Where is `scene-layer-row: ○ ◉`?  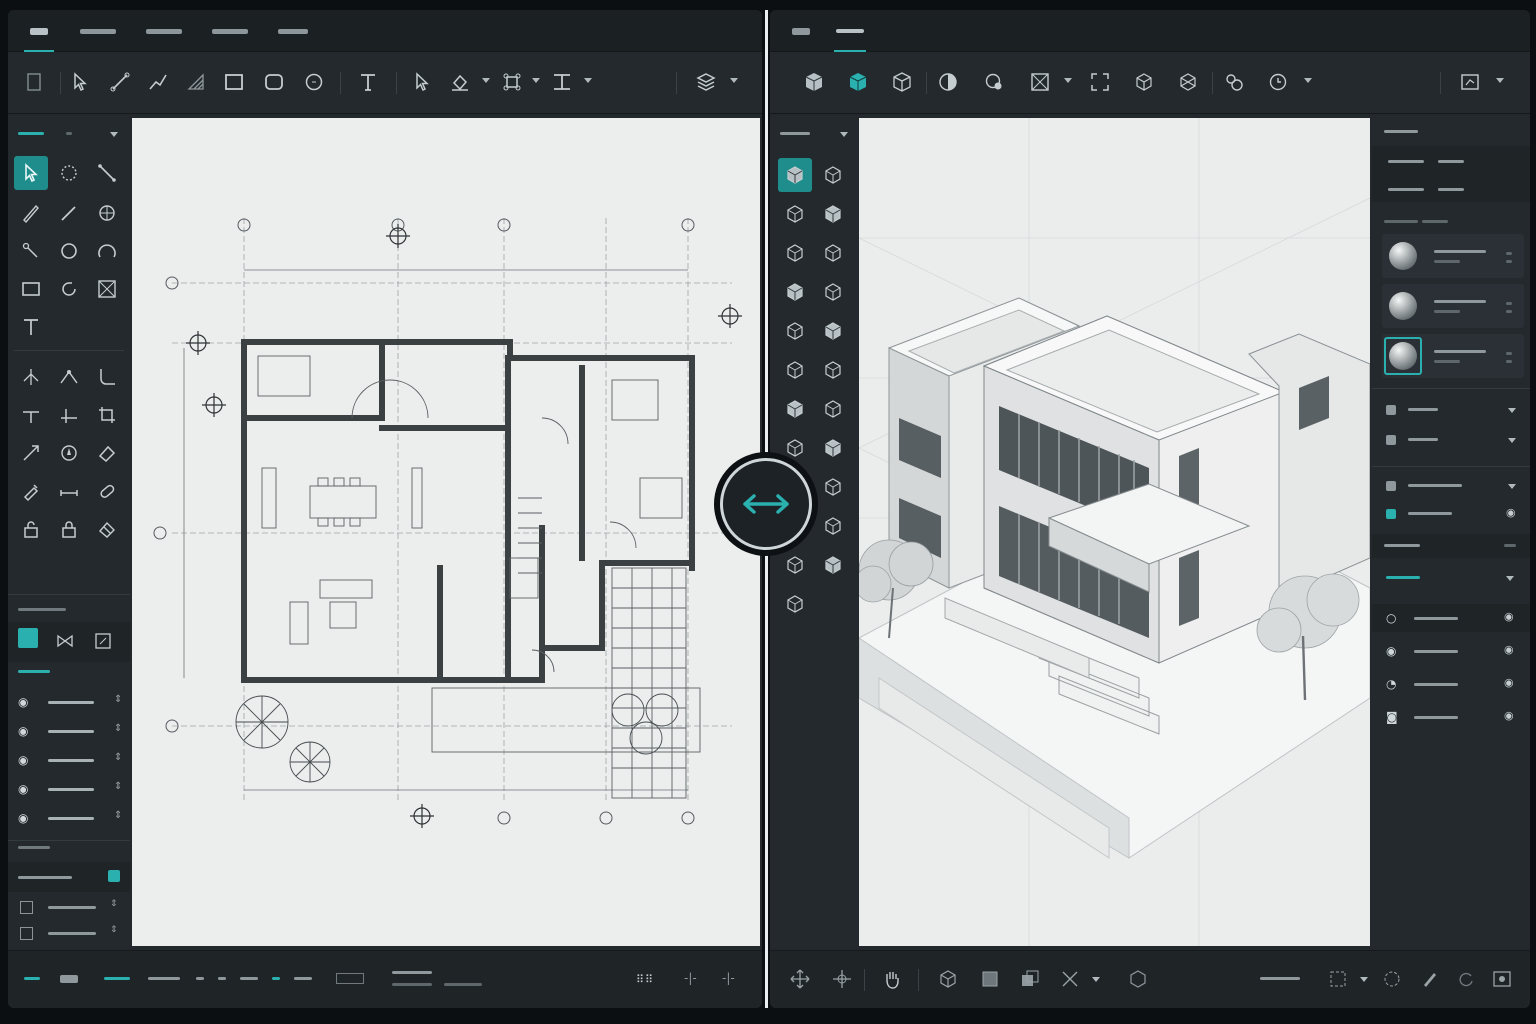 scene-layer-row: ○ ◉ is located at coordinates (1451, 618).